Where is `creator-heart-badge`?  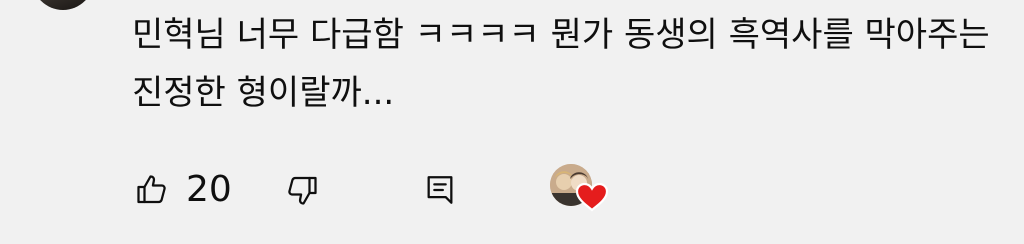
creator-heart-badge is located at coordinates (580, 189).